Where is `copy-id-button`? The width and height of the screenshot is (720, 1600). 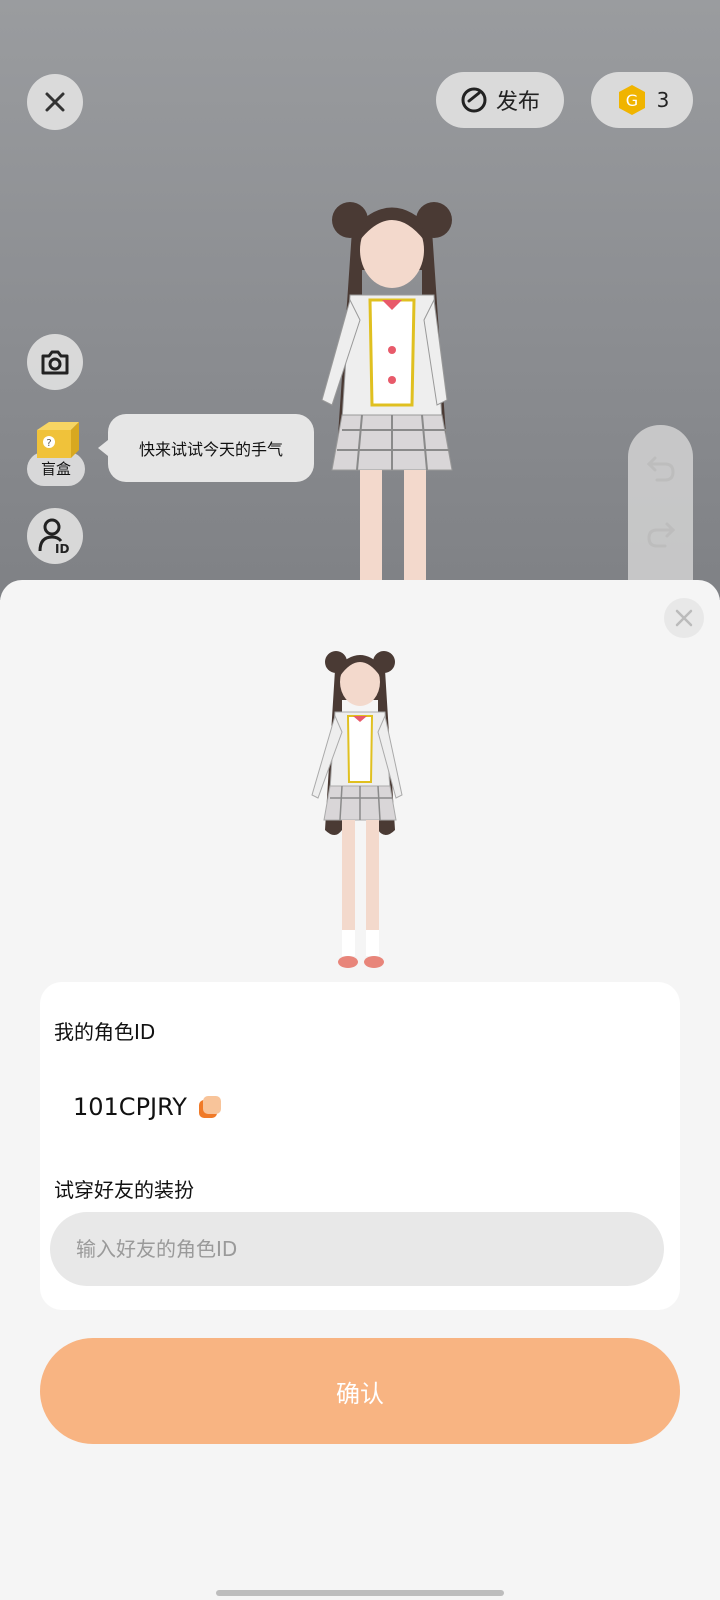 copy-id-button is located at coordinates (210, 1107).